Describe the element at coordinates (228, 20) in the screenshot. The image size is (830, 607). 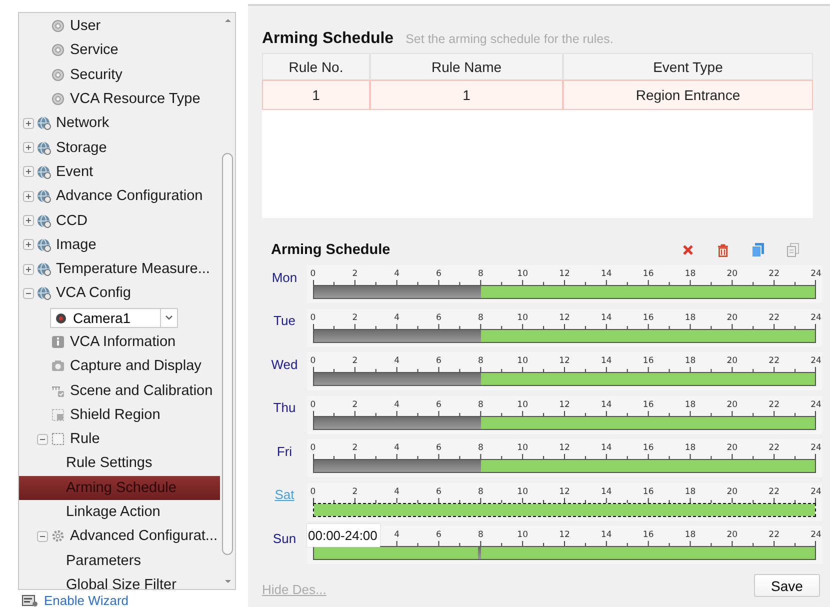
I see `scroll-up-icon` at that location.